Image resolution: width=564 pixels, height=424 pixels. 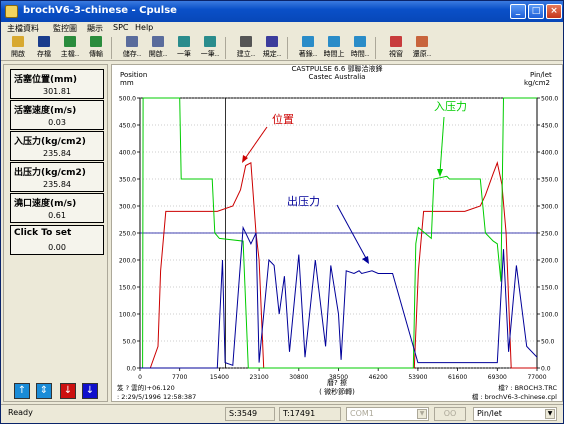 I want to click on down-arrow-red-button: ↓, so click(x=68, y=391).